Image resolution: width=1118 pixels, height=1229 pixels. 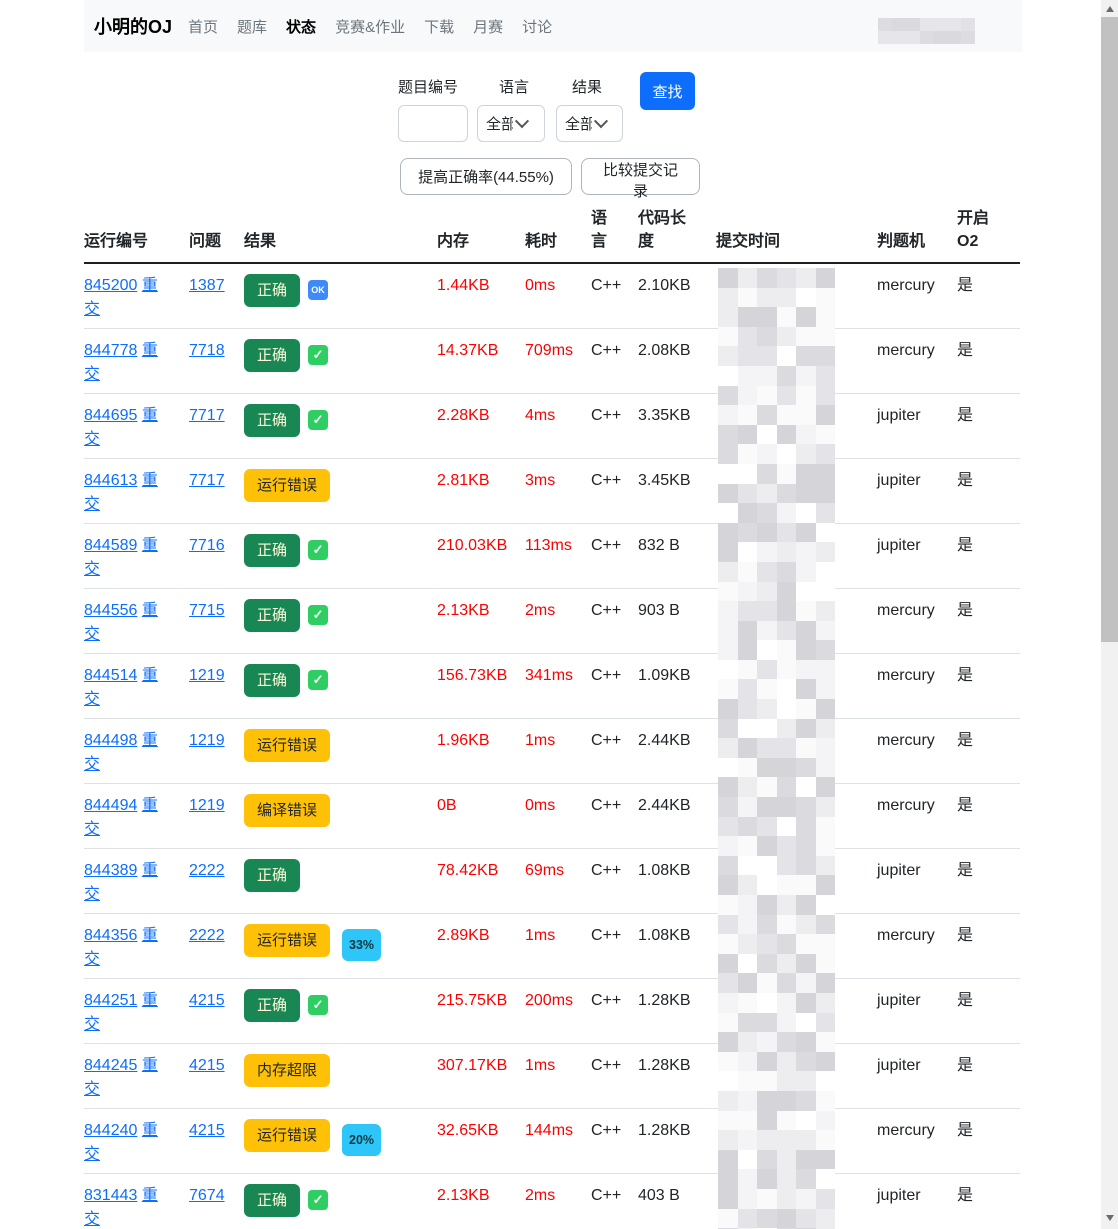 I want to click on problem-link: 7718, so click(x=207, y=350).